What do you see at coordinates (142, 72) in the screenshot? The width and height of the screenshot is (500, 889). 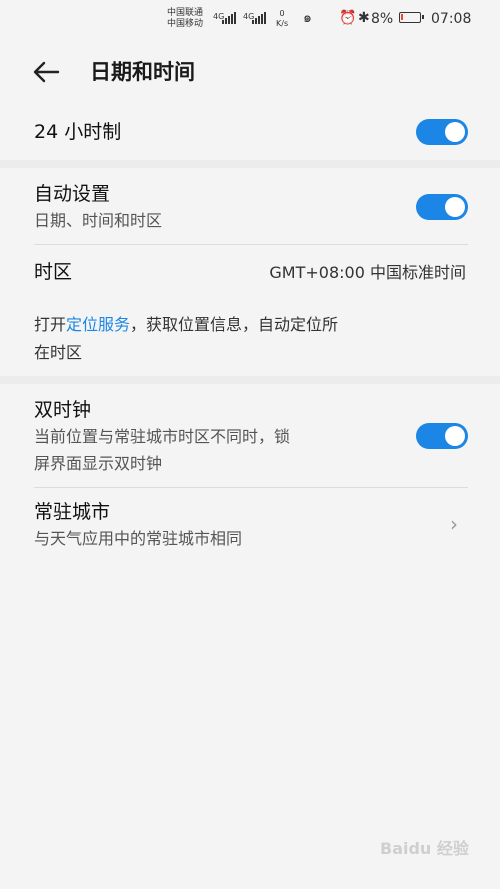 I see `page-title: 日期和时间` at bounding box center [142, 72].